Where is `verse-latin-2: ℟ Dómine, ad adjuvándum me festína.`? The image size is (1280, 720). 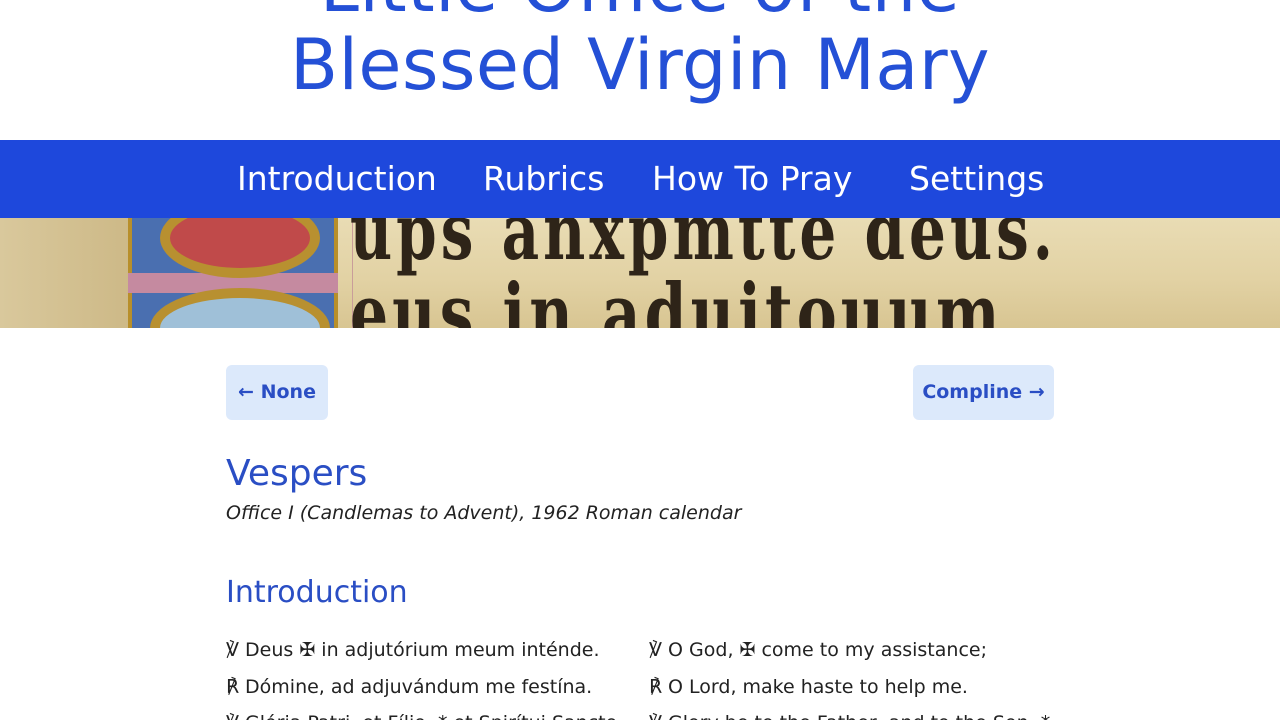 verse-latin-2: ℟ Dómine, ad adjuvándum me festína. is located at coordinates (409, 687).